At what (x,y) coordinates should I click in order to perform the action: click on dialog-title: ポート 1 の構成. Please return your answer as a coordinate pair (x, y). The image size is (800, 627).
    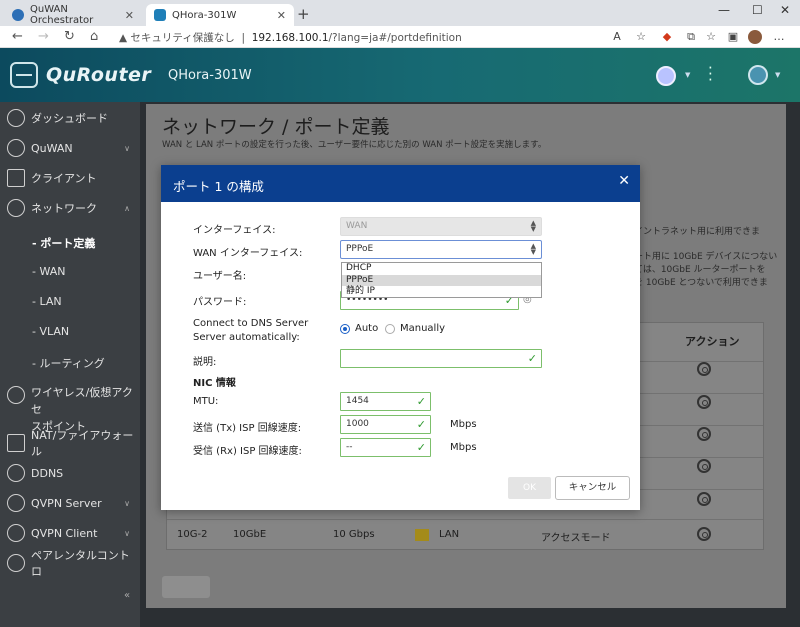
    Looking at the image, I should click on (218, 186).